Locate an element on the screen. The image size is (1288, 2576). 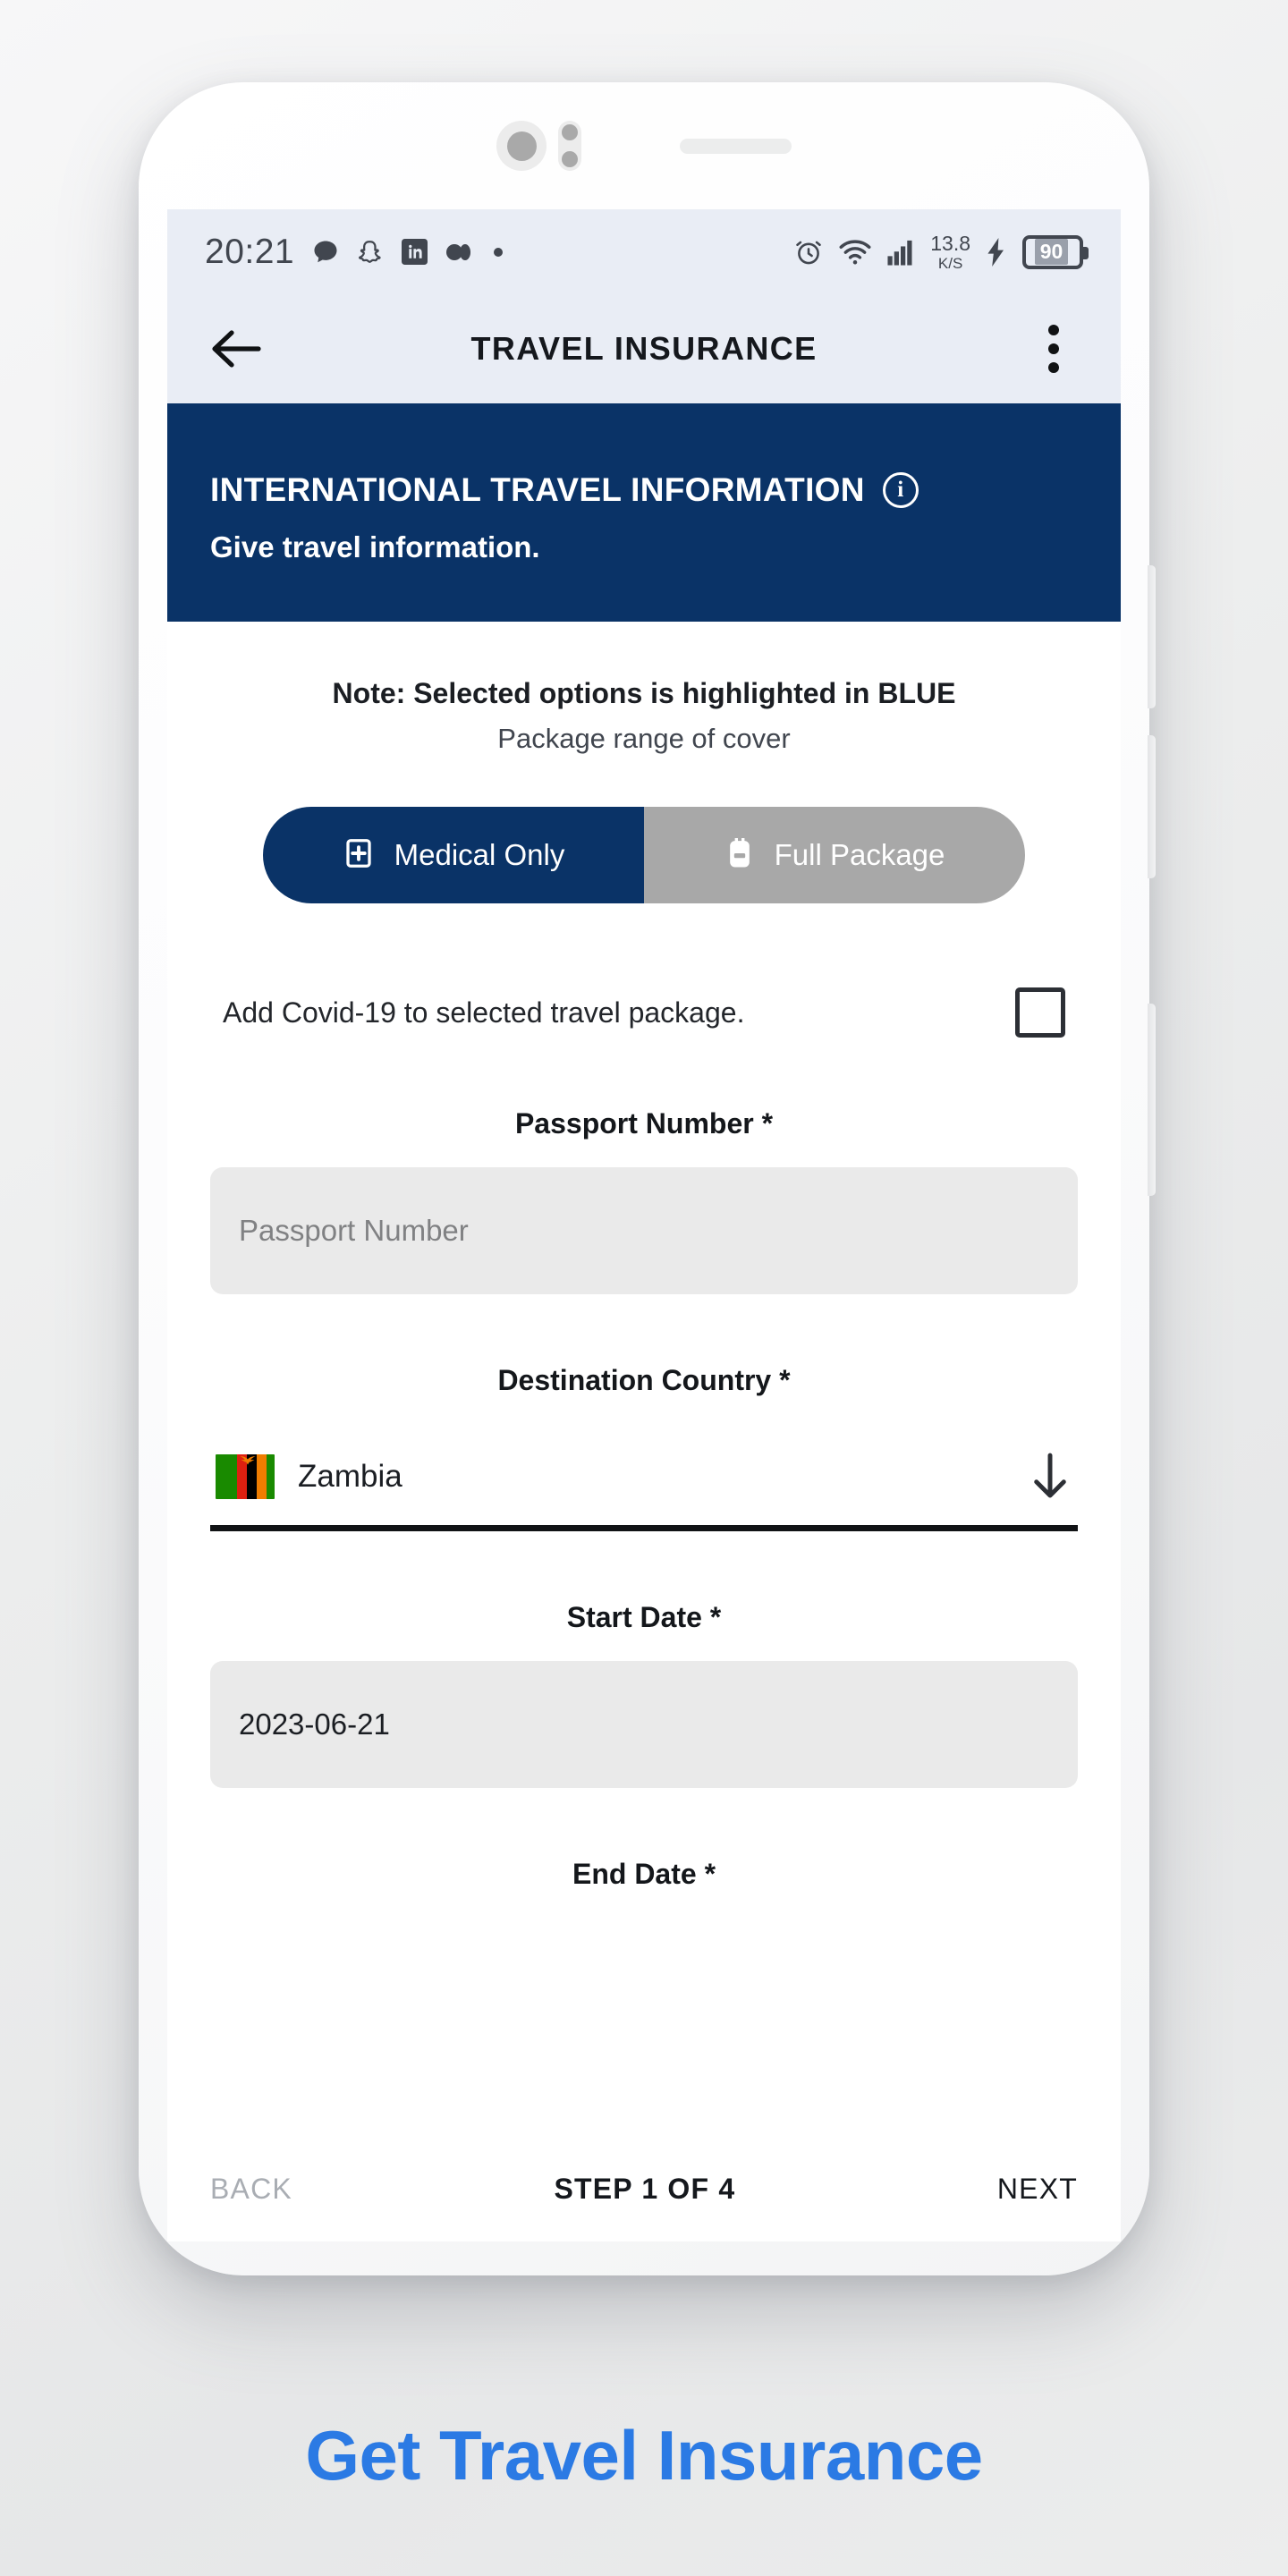
sensor-dot-bottom-icon is located at coordinates (570, 159).